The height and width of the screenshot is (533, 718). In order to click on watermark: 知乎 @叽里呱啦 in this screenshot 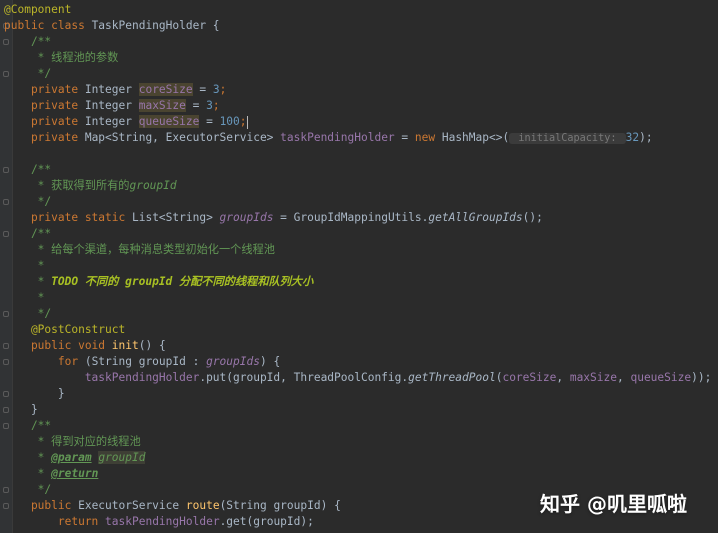, I will do `click(613, 504)`.